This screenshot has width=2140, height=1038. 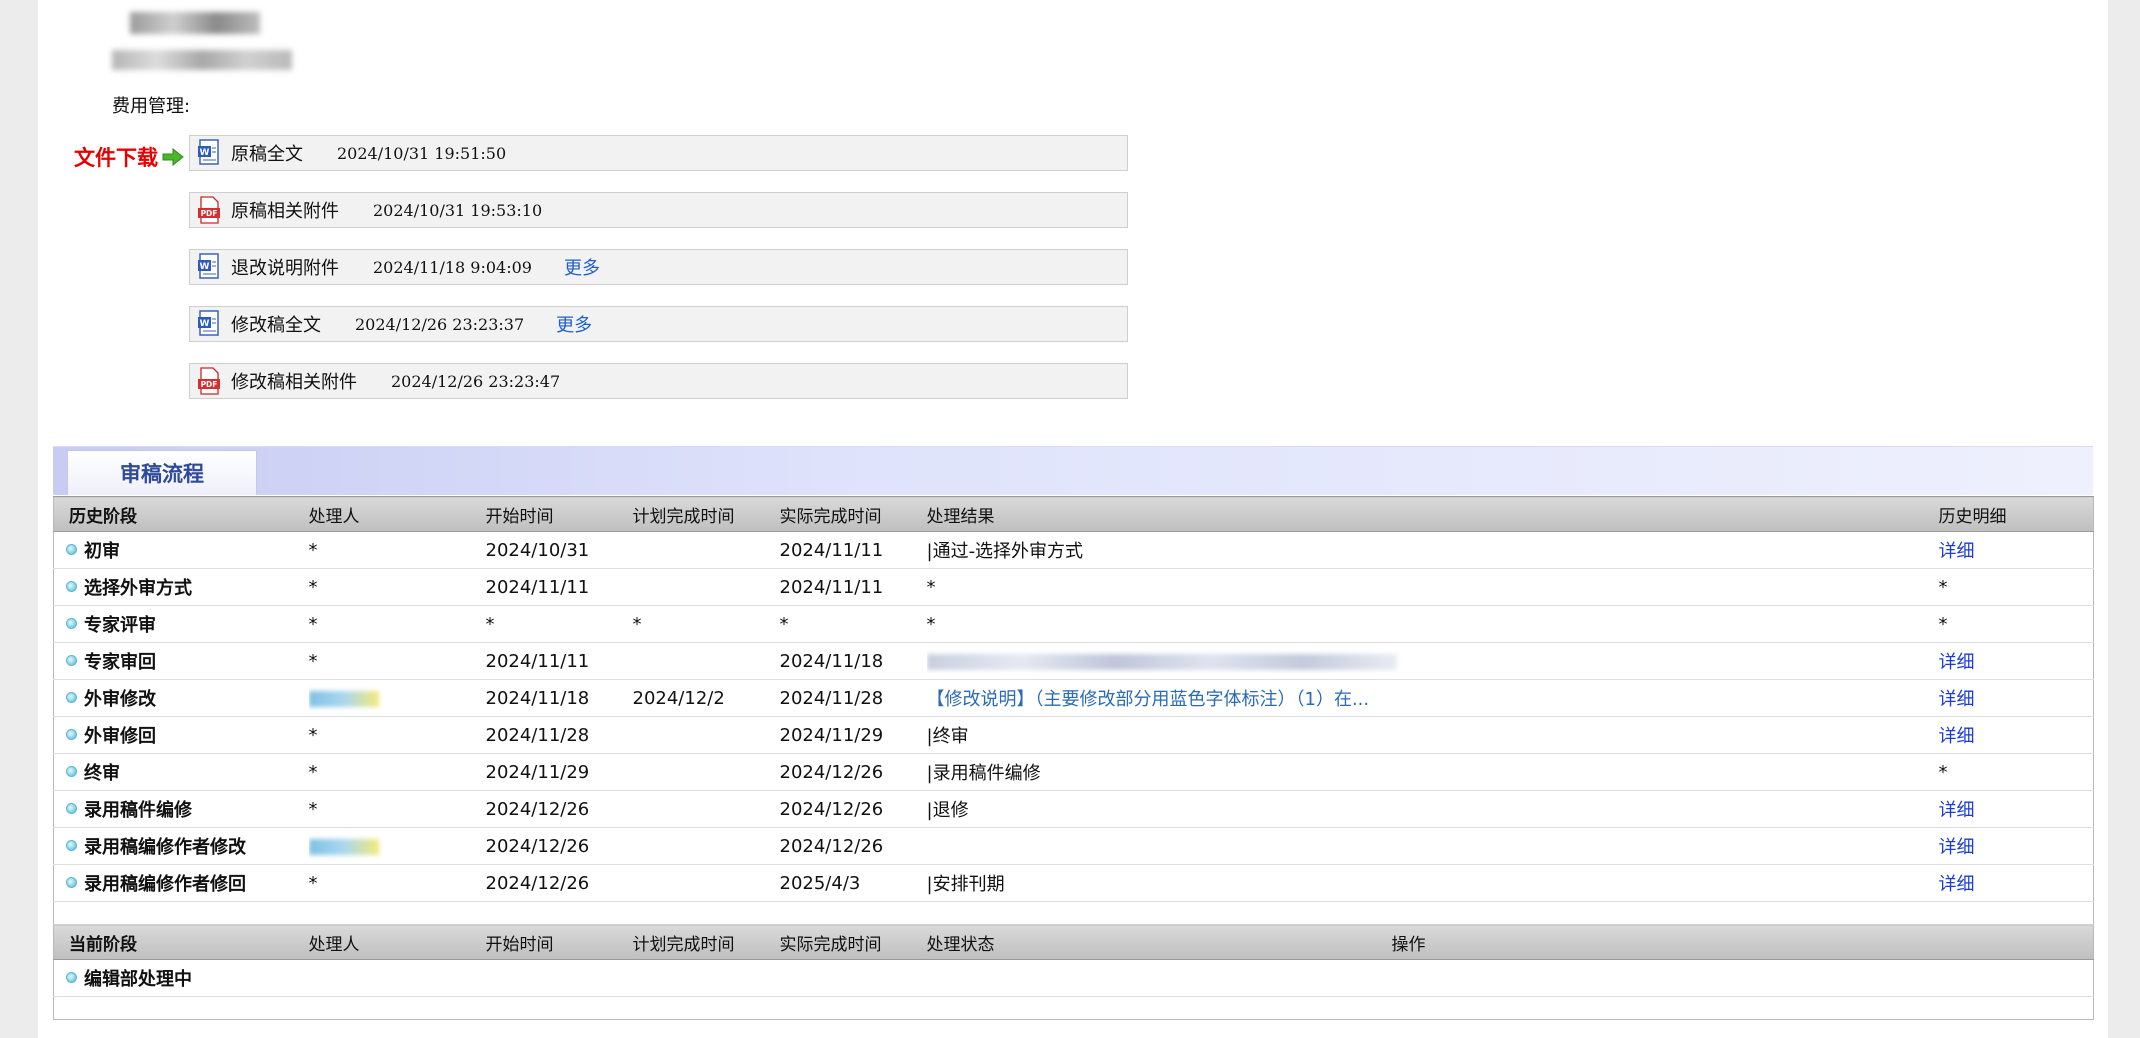 I want to click on start-cell: 2024/11/11, so click(x=559, y=661).